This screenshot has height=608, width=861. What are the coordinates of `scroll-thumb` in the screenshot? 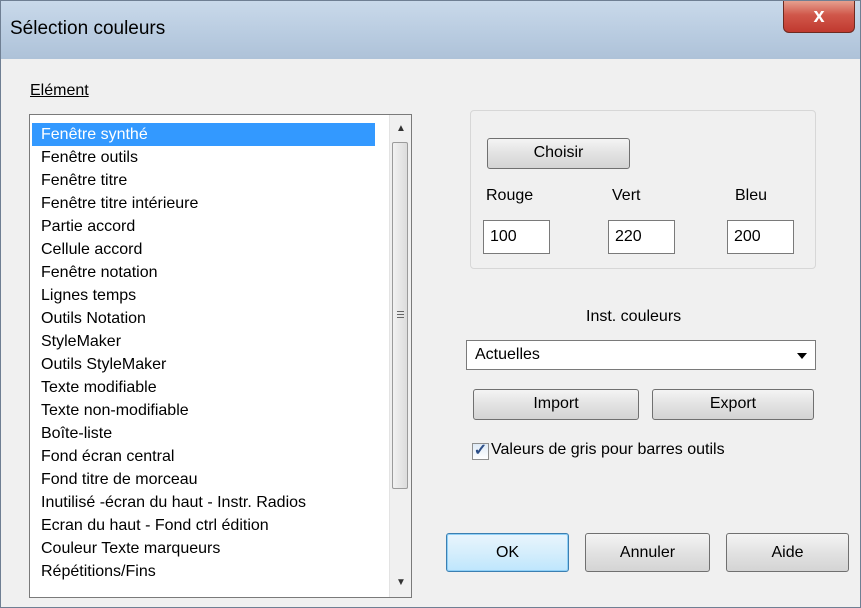 It's located at (400, 315).